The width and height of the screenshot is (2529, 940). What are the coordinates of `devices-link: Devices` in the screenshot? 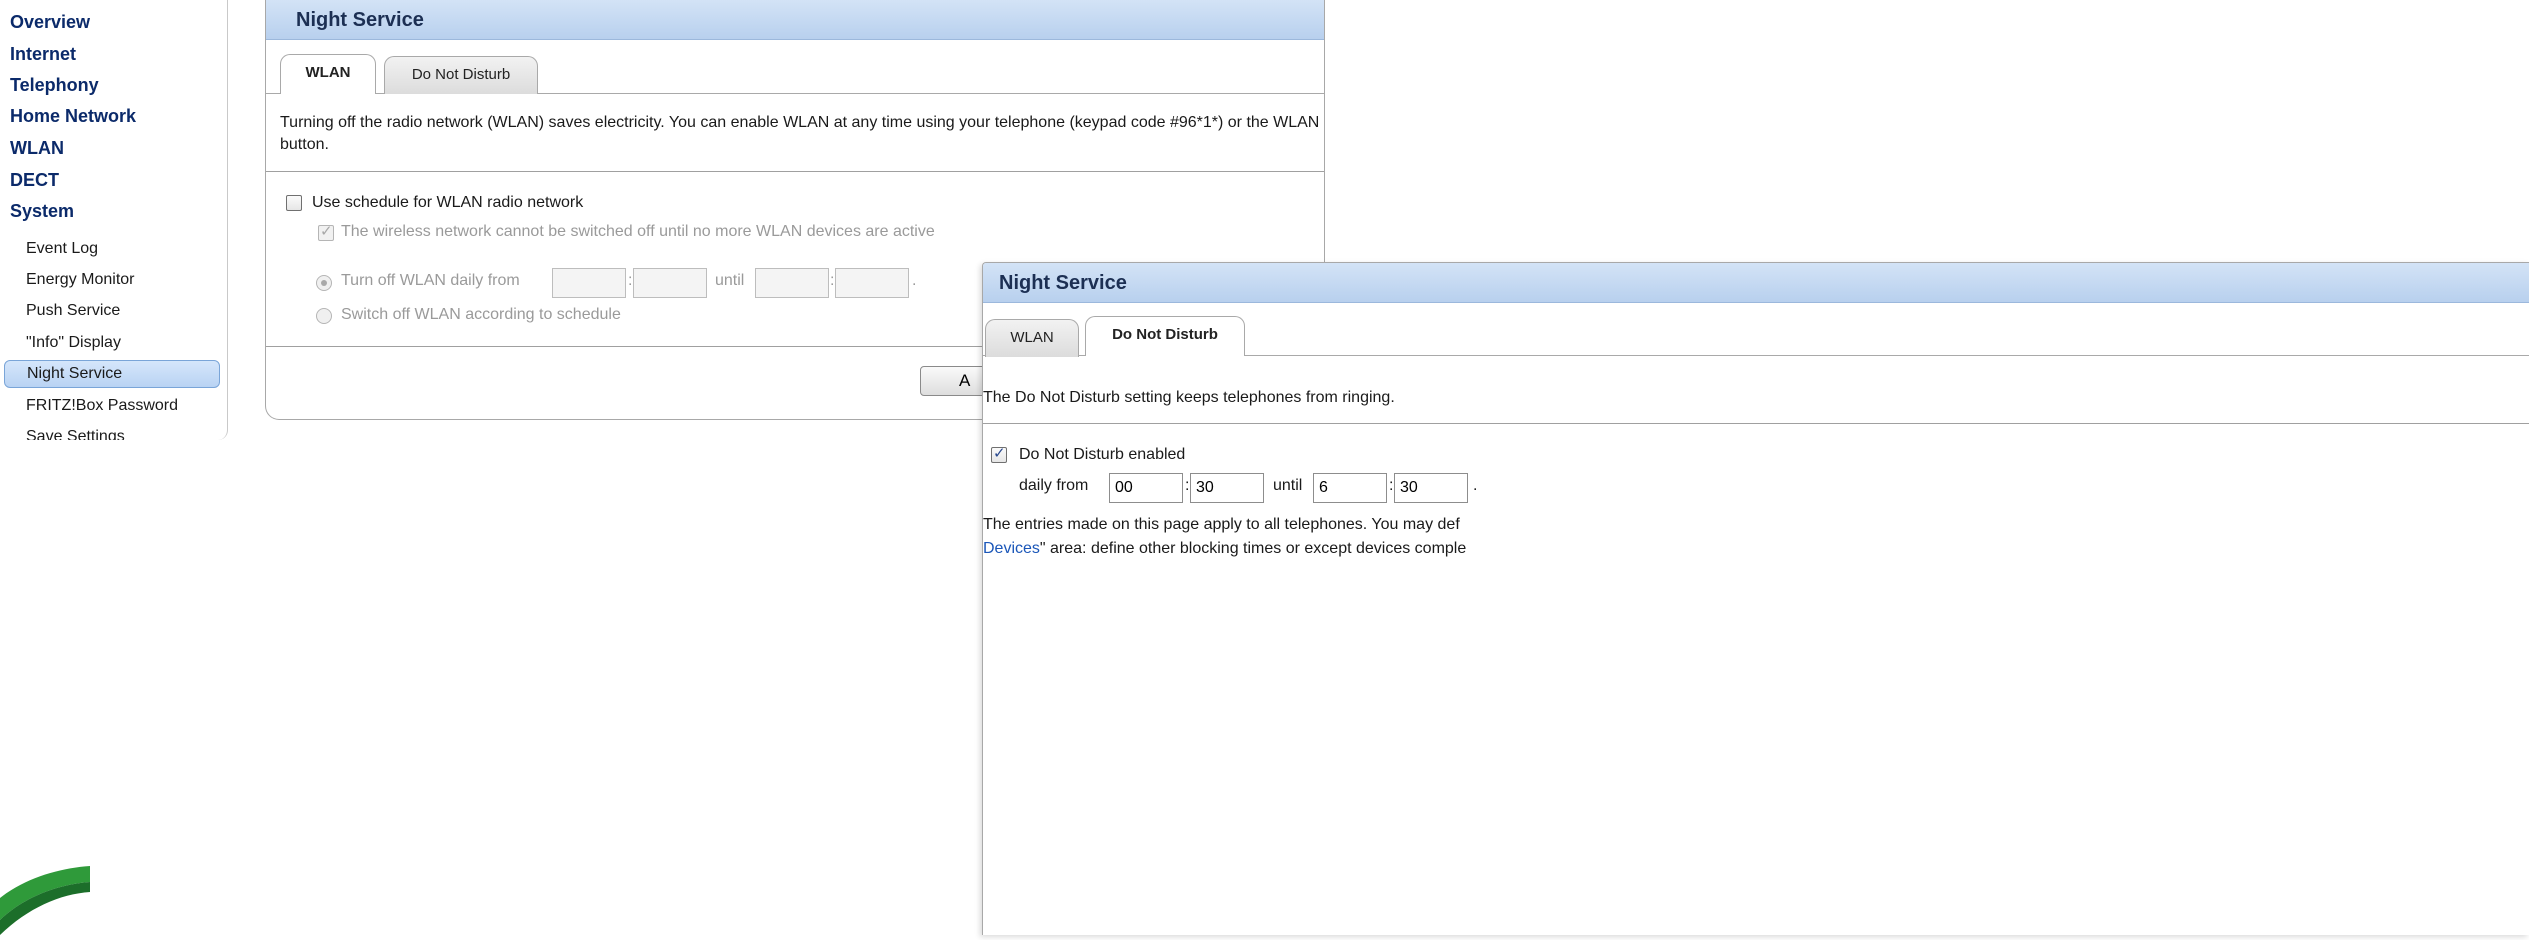 It's located at (1011, 548).